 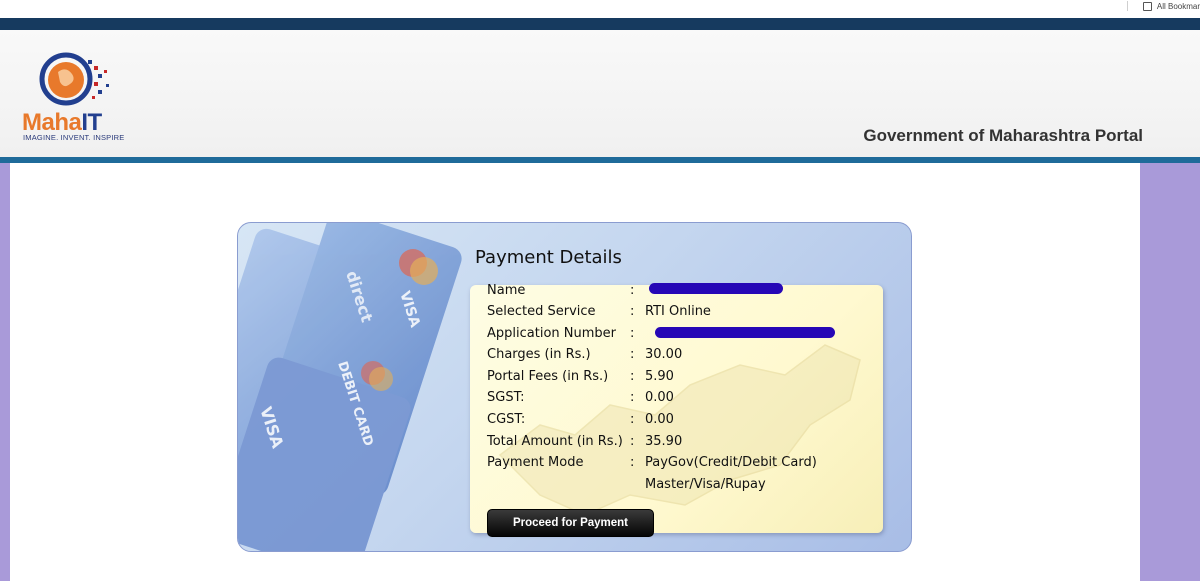 What do you see at coordinates (350, 387) in the screenshot?
I see `credit-cards-illustration-icon: direct VISA DEBIT CARD VISA` at bounding box center [350, 387].